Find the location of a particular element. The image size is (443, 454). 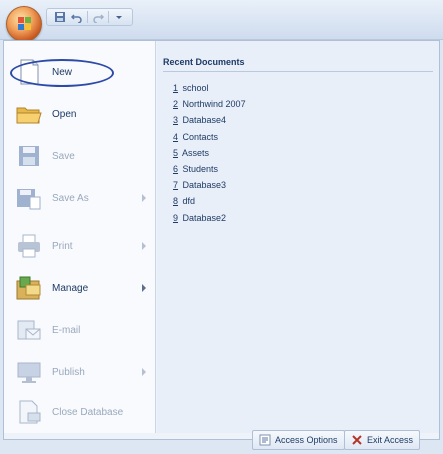

access-options-label: Access Options is located at coordinates (306, 440).